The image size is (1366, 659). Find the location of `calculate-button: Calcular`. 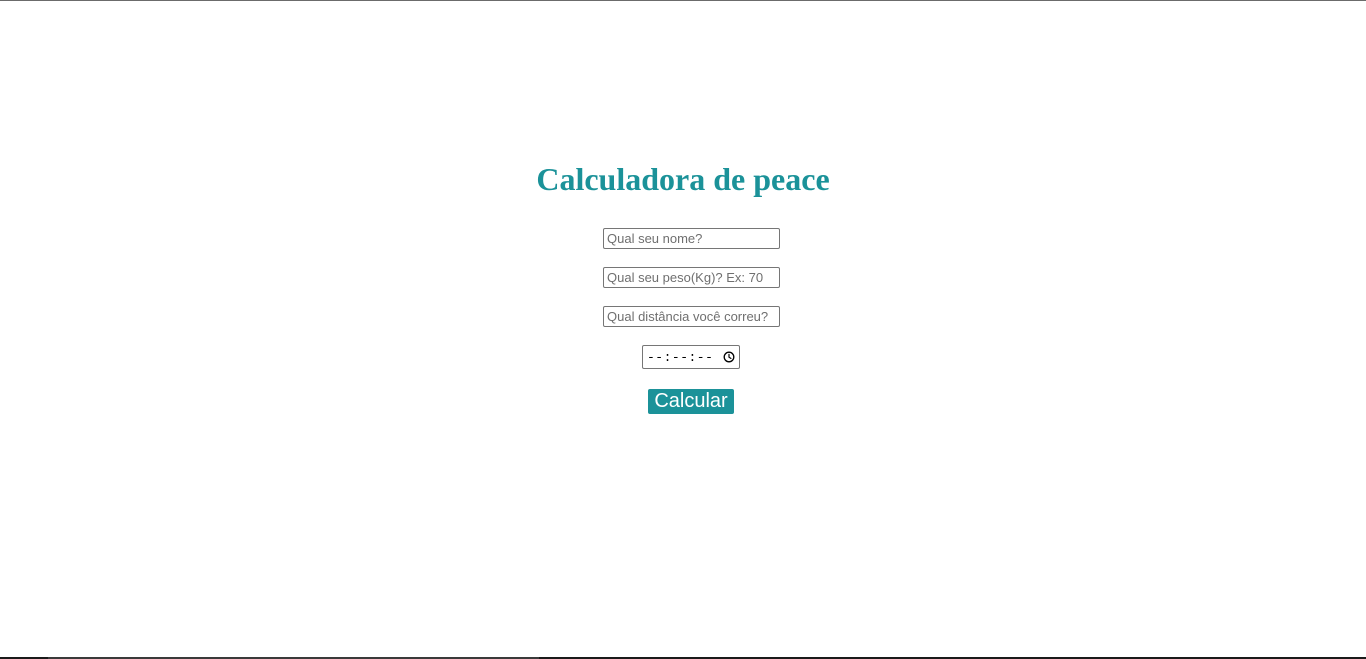

calculate-button: Calcular is located at coordinates (691, 401).